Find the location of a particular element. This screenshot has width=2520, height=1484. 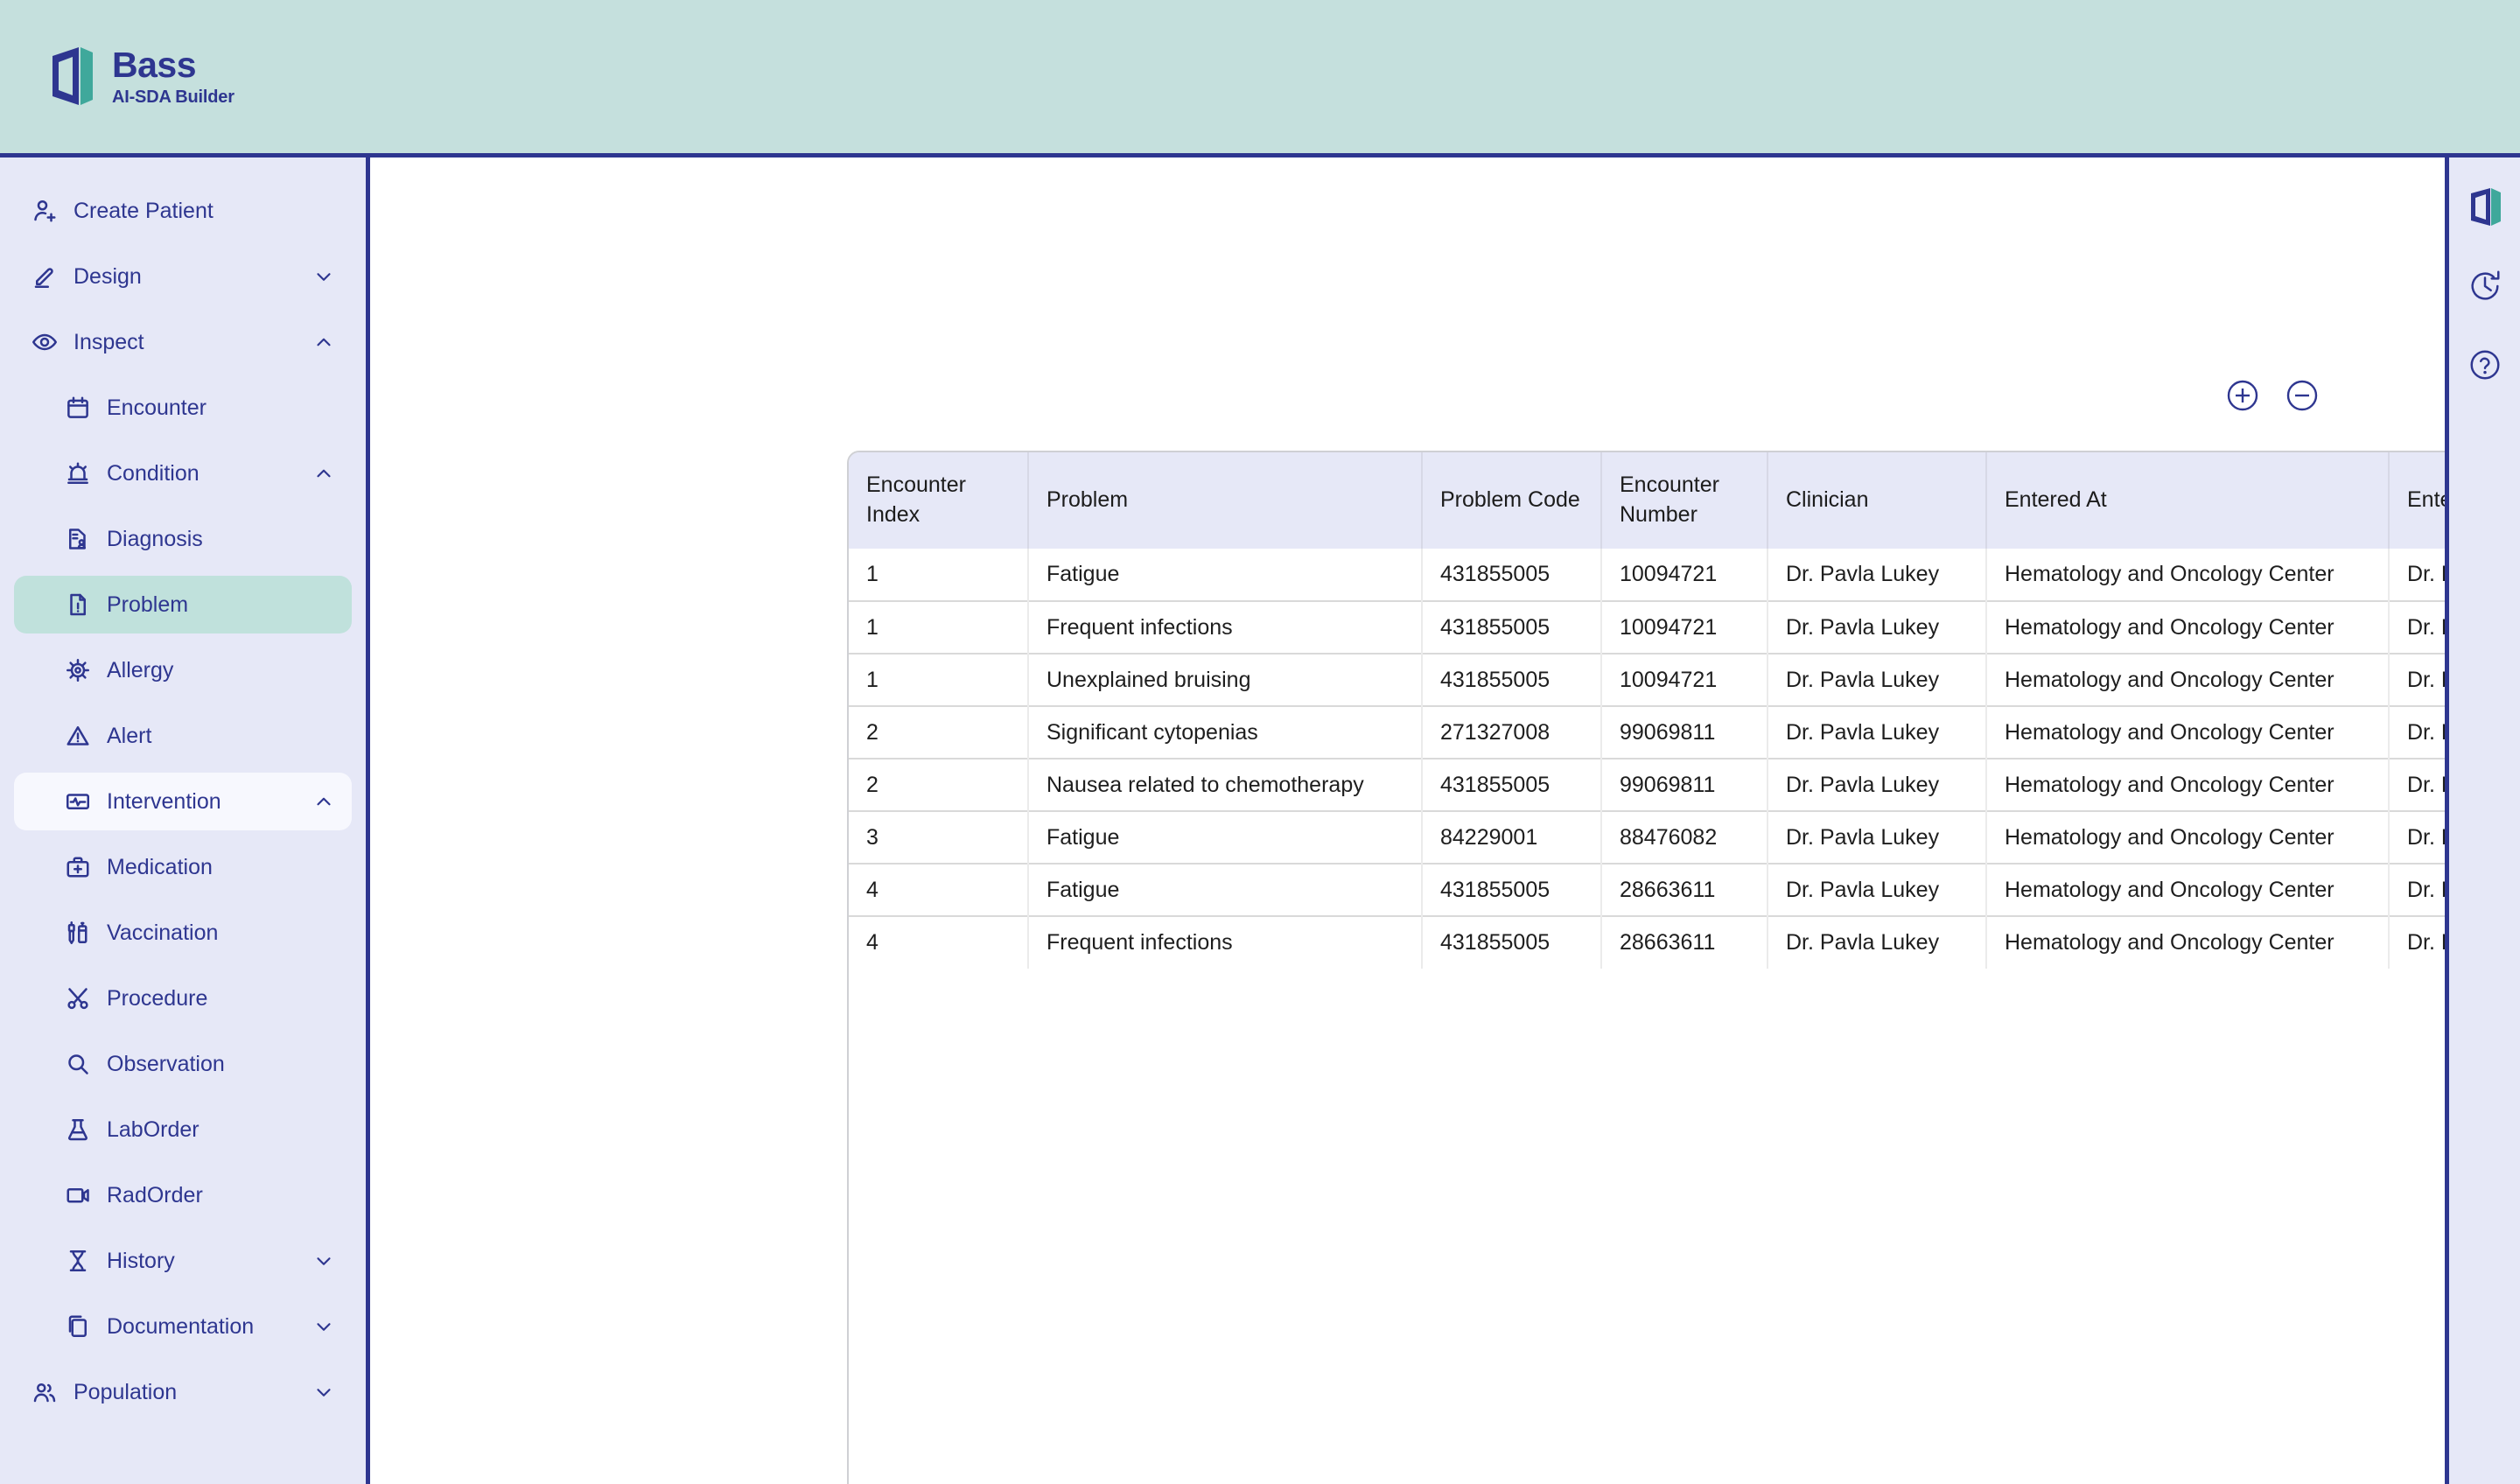

sidebar-item-inspect: Inspect is located at coordinates (183, 342).